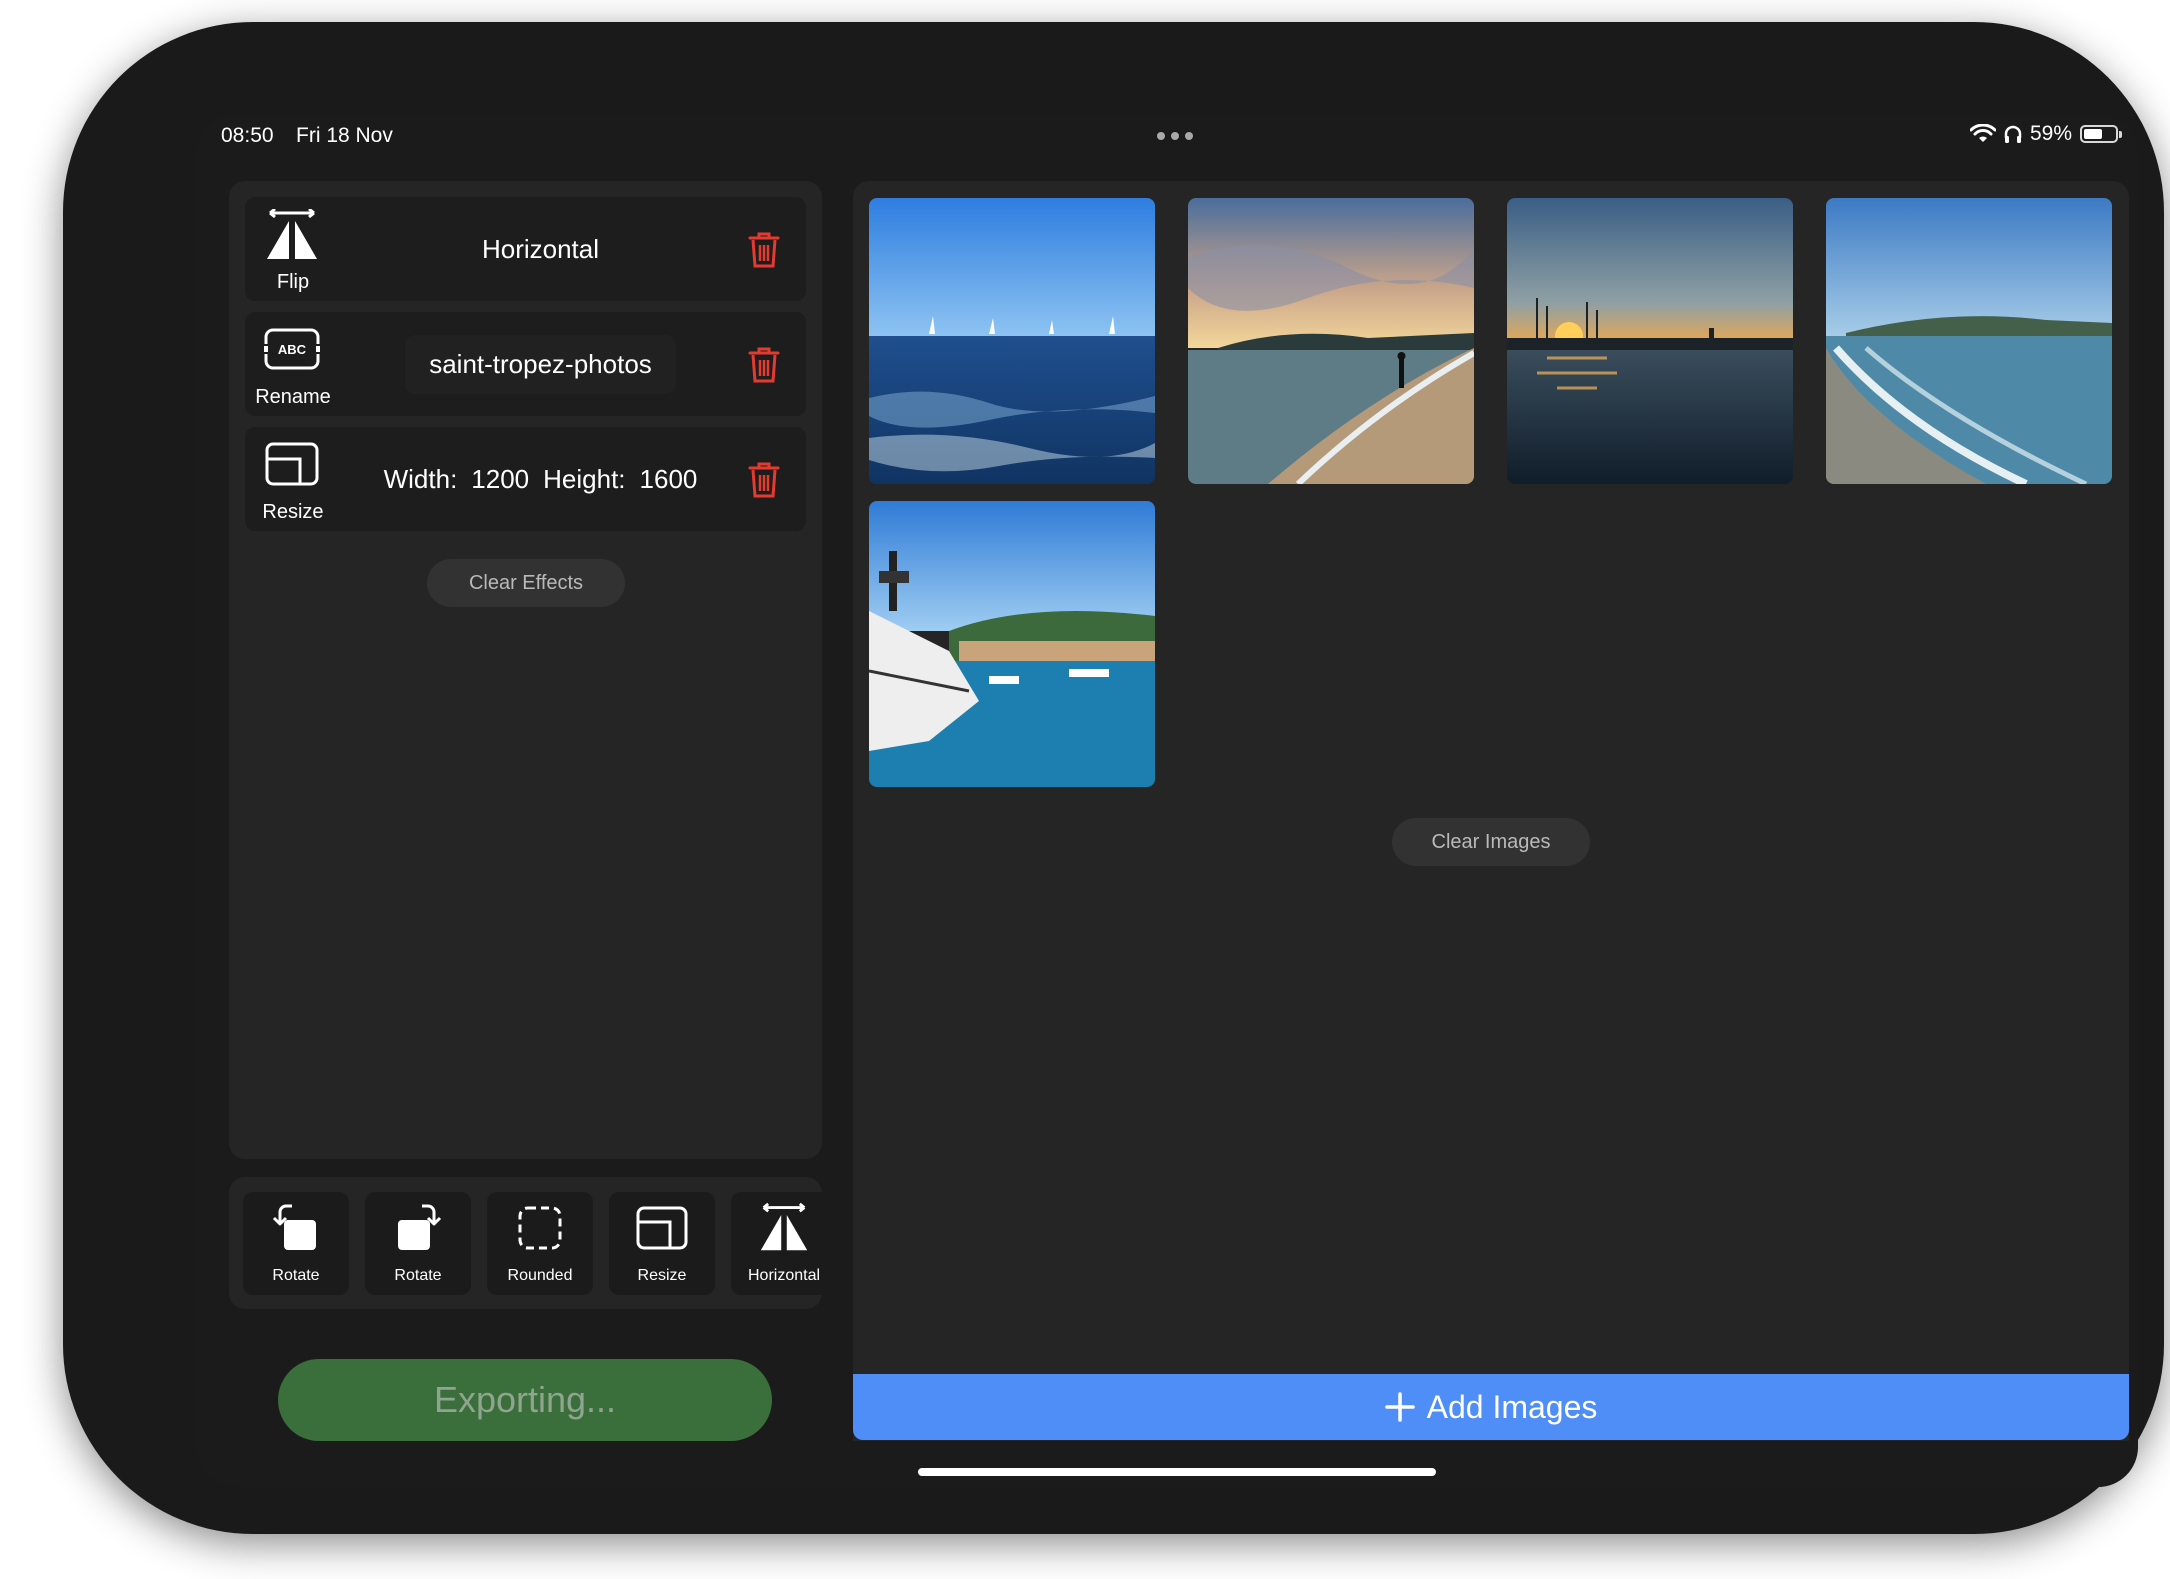 The width and height of the screenshot is (2170, 1579). I want to click on toolbar-rotate-right: Rotate, so click(418, 1243).